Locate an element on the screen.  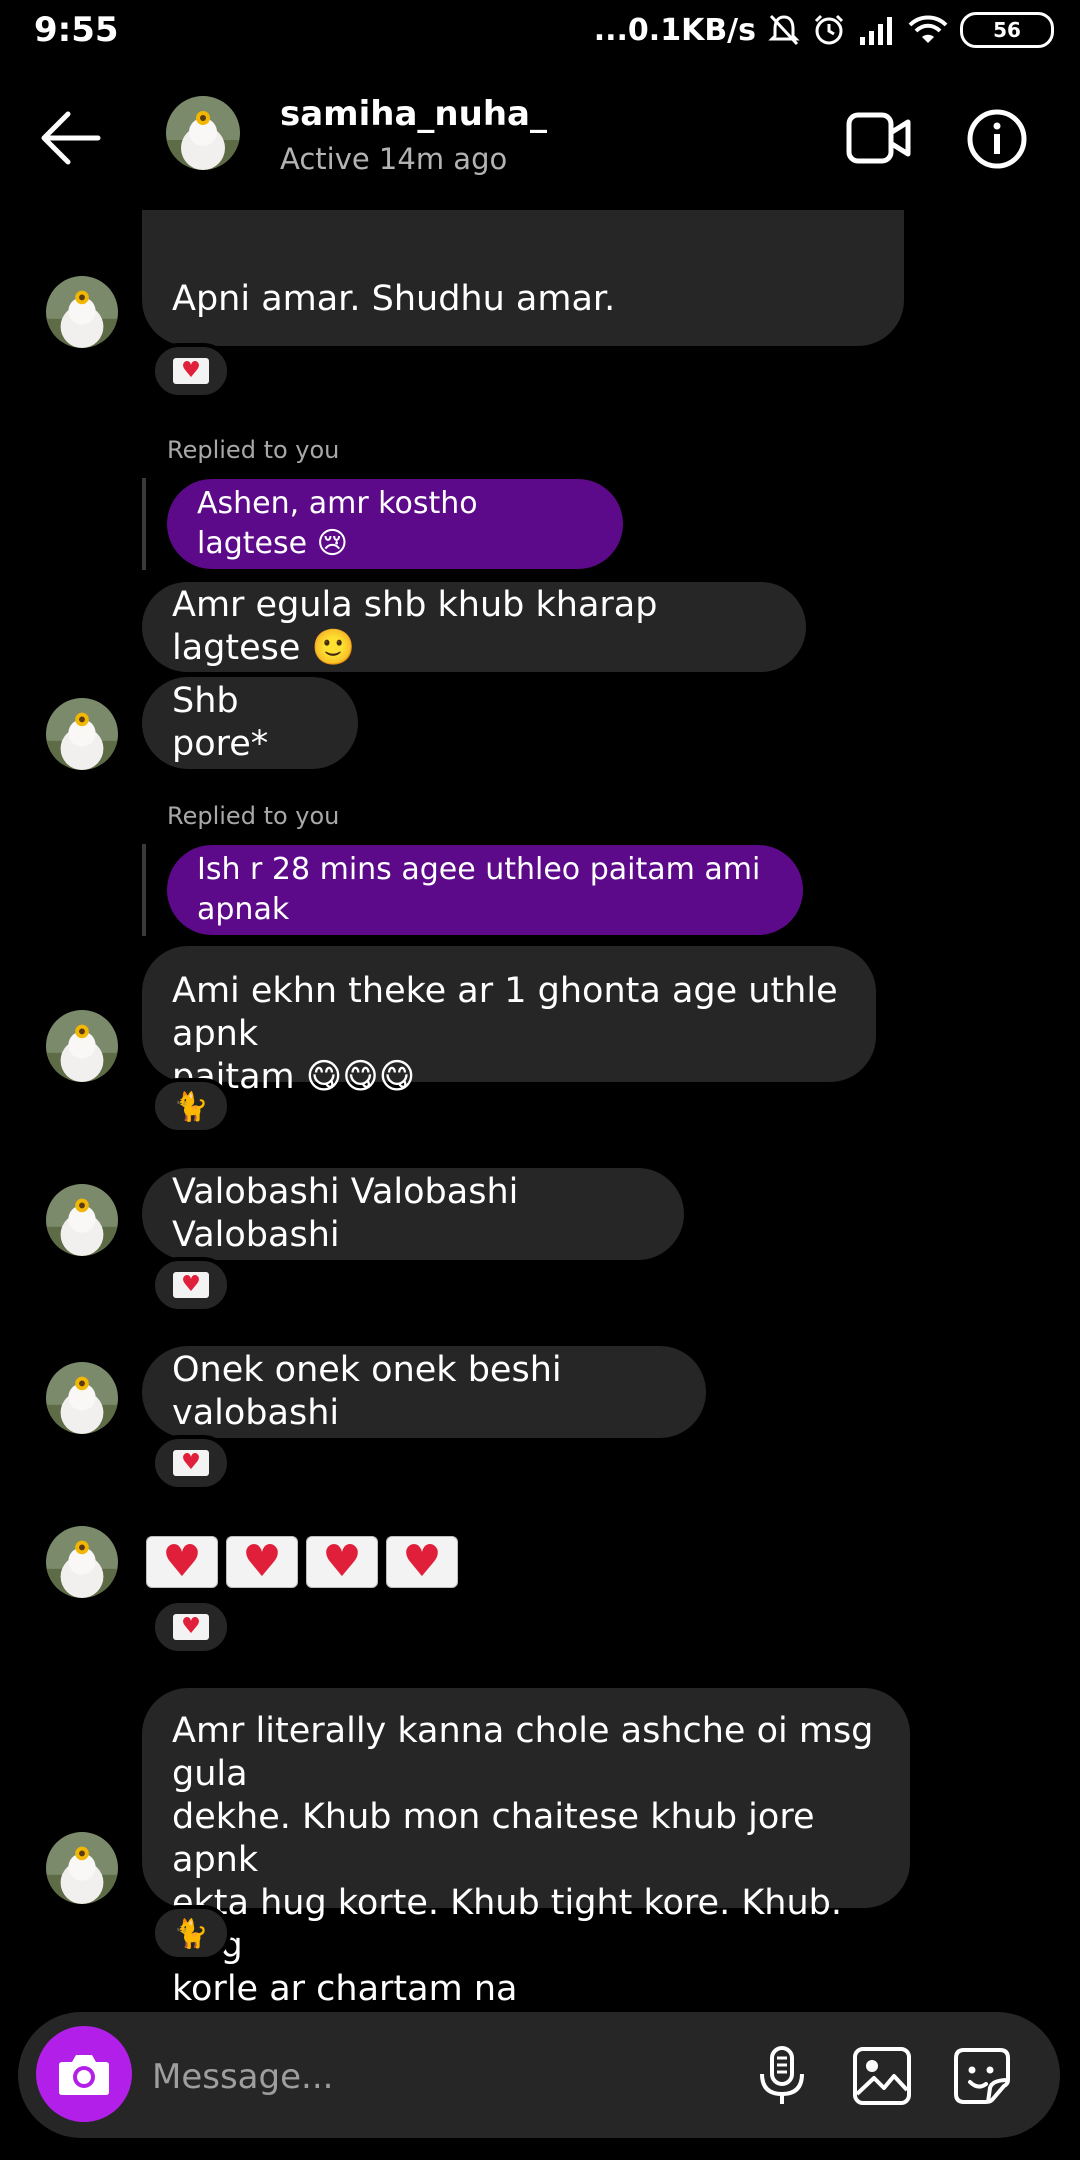
alarm-icon is located at coordinates (829, 29).